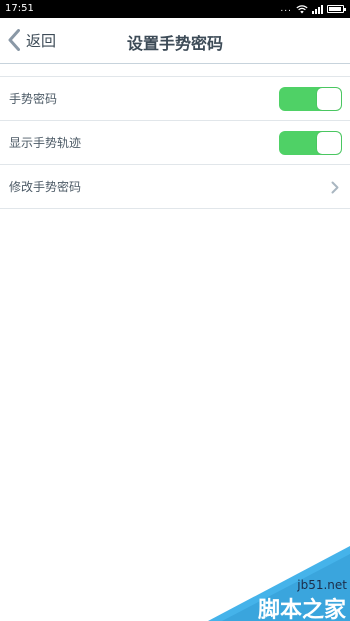 The height and width of the screenshot is (621, 350). Describe the element at coordinates (279, 583) in the screenshot. I see `watermark: jb51.net 脚本之家` at that location.